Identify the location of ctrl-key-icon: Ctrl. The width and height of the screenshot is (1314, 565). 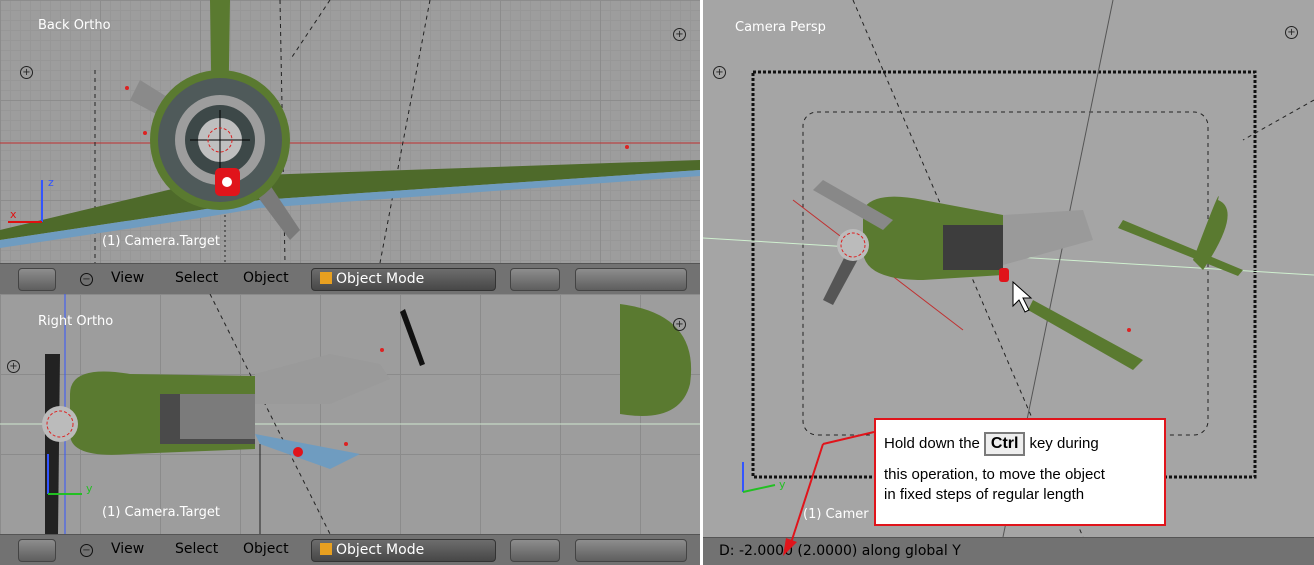
(1004, 444).